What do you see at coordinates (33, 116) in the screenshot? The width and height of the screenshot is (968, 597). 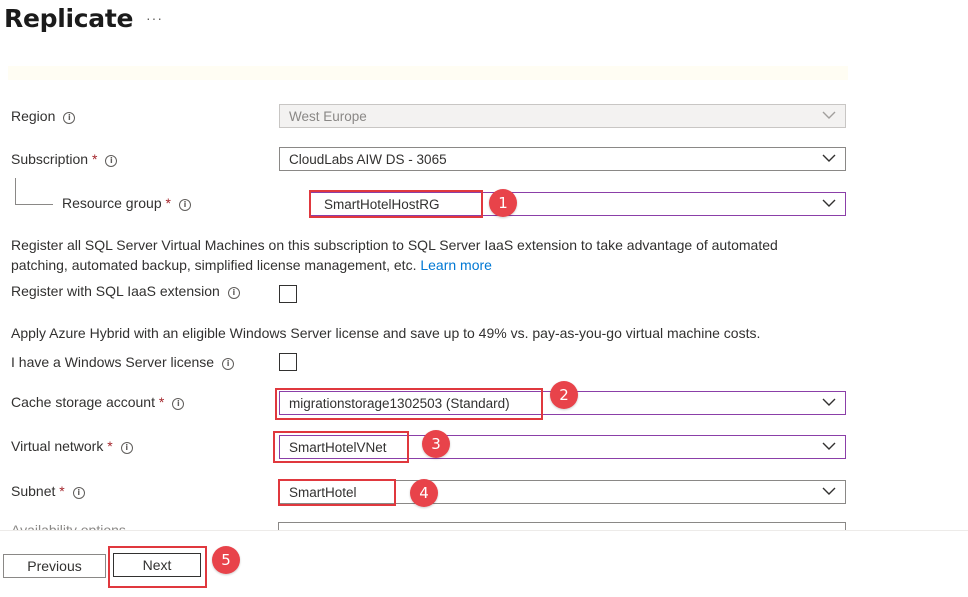 I see `region-label-text: Region` at bounding box center [33, 116].